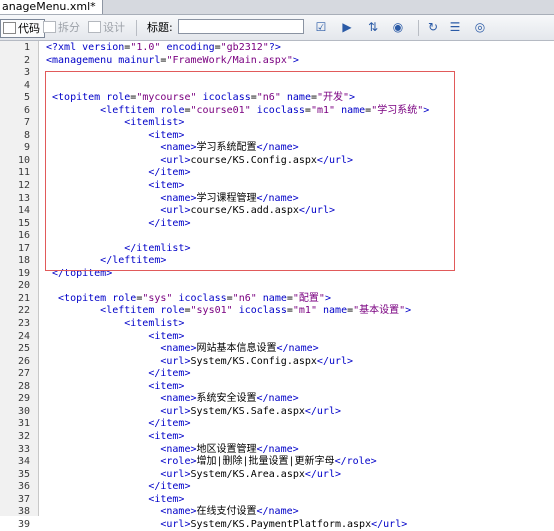 The image size is (554, 531). What do you see at coordinates (321, 27) in the screenshot?
I see `file-management-icon: ☑` at bounding box center [321, 27].